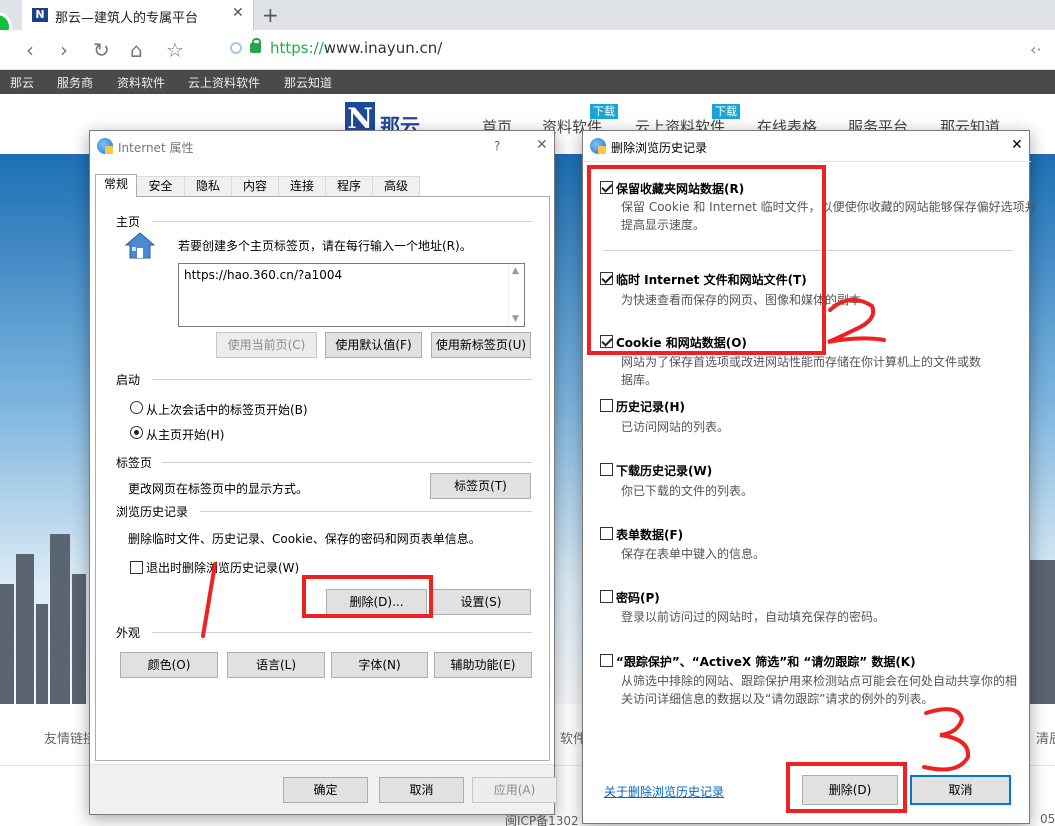 The image size is (1055, 826). What do you see at coordinates (659, 148) in the screenshot?
I see `dialog-title: 删除浏览历史记录` at bounding box center [659, 148].